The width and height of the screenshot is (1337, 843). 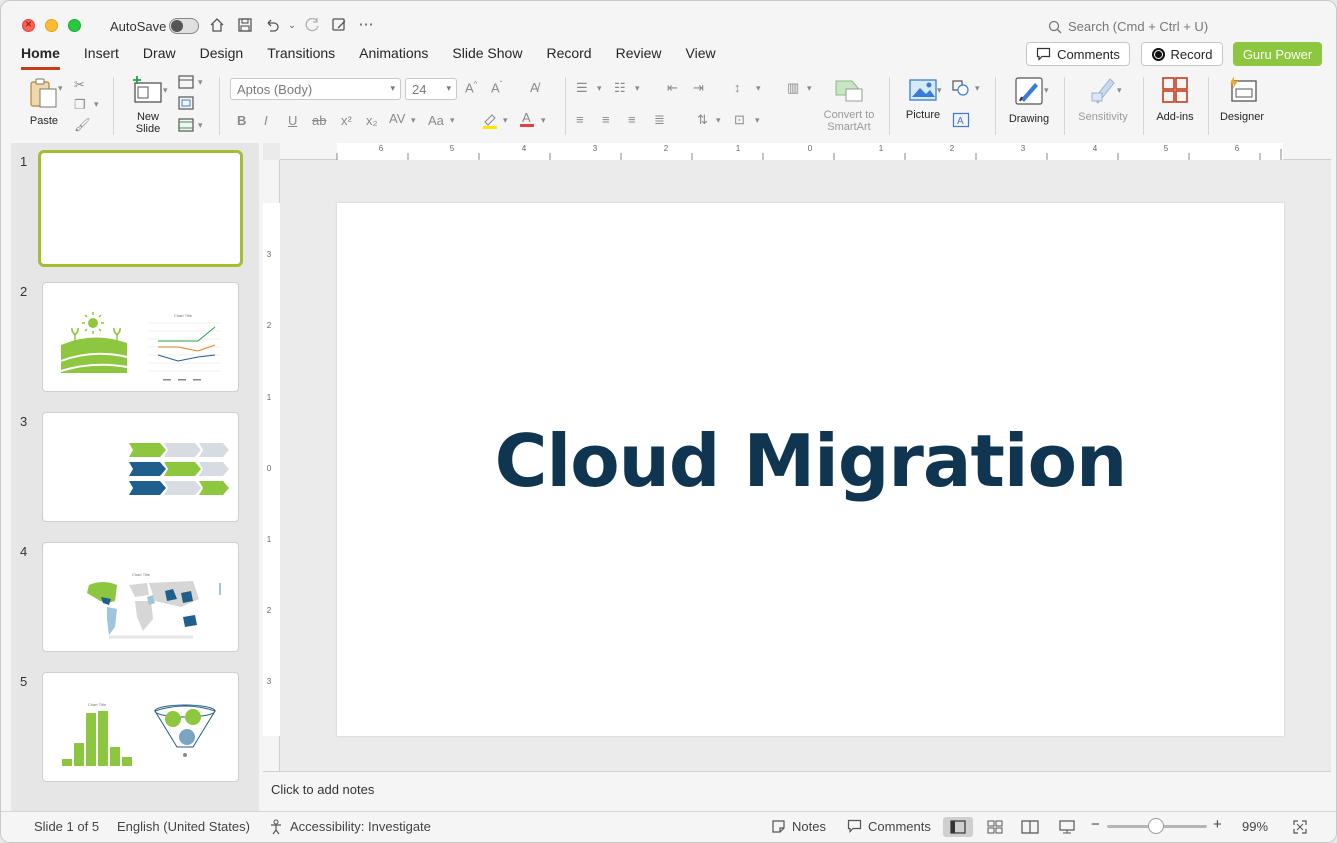 What do you see at coordinates (1119, 90) in the screenshot?
I see `sensitivity-dropdown-icon: ▾` at bounding box center [1119, 90].